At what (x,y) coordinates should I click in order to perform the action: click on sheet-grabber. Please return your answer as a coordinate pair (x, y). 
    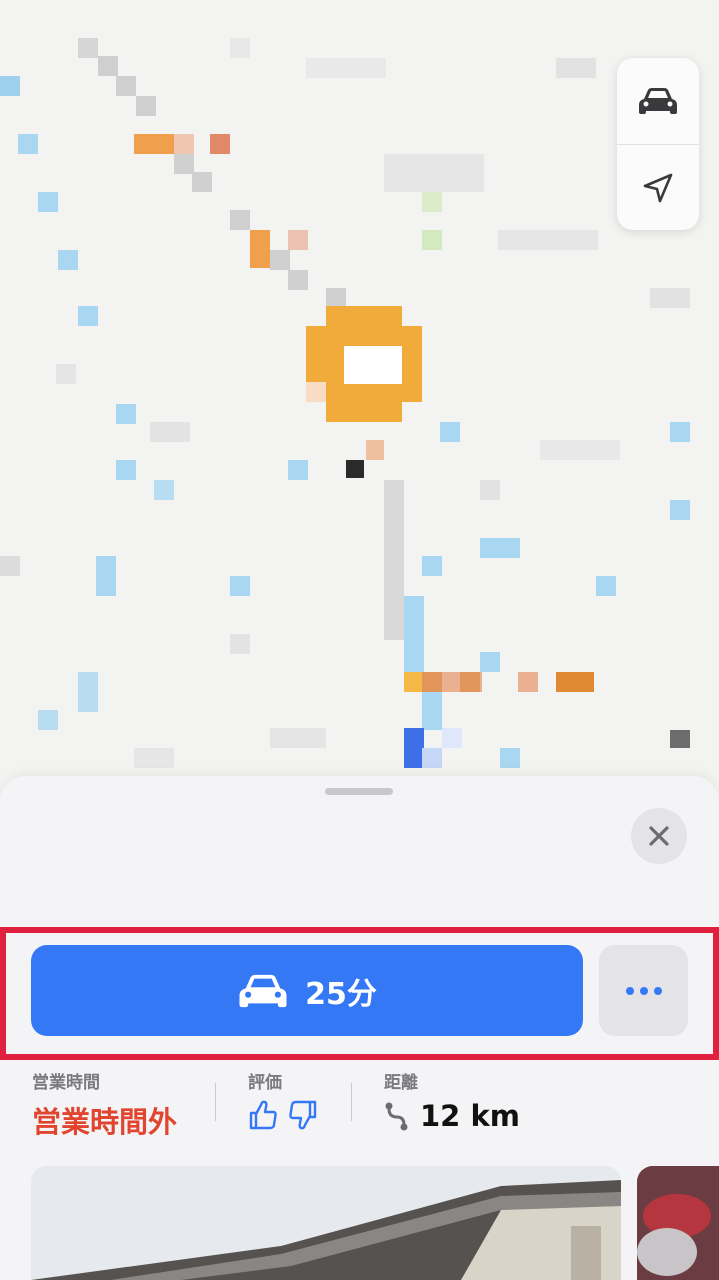
    Looking at the image, I should click on (359, 791).